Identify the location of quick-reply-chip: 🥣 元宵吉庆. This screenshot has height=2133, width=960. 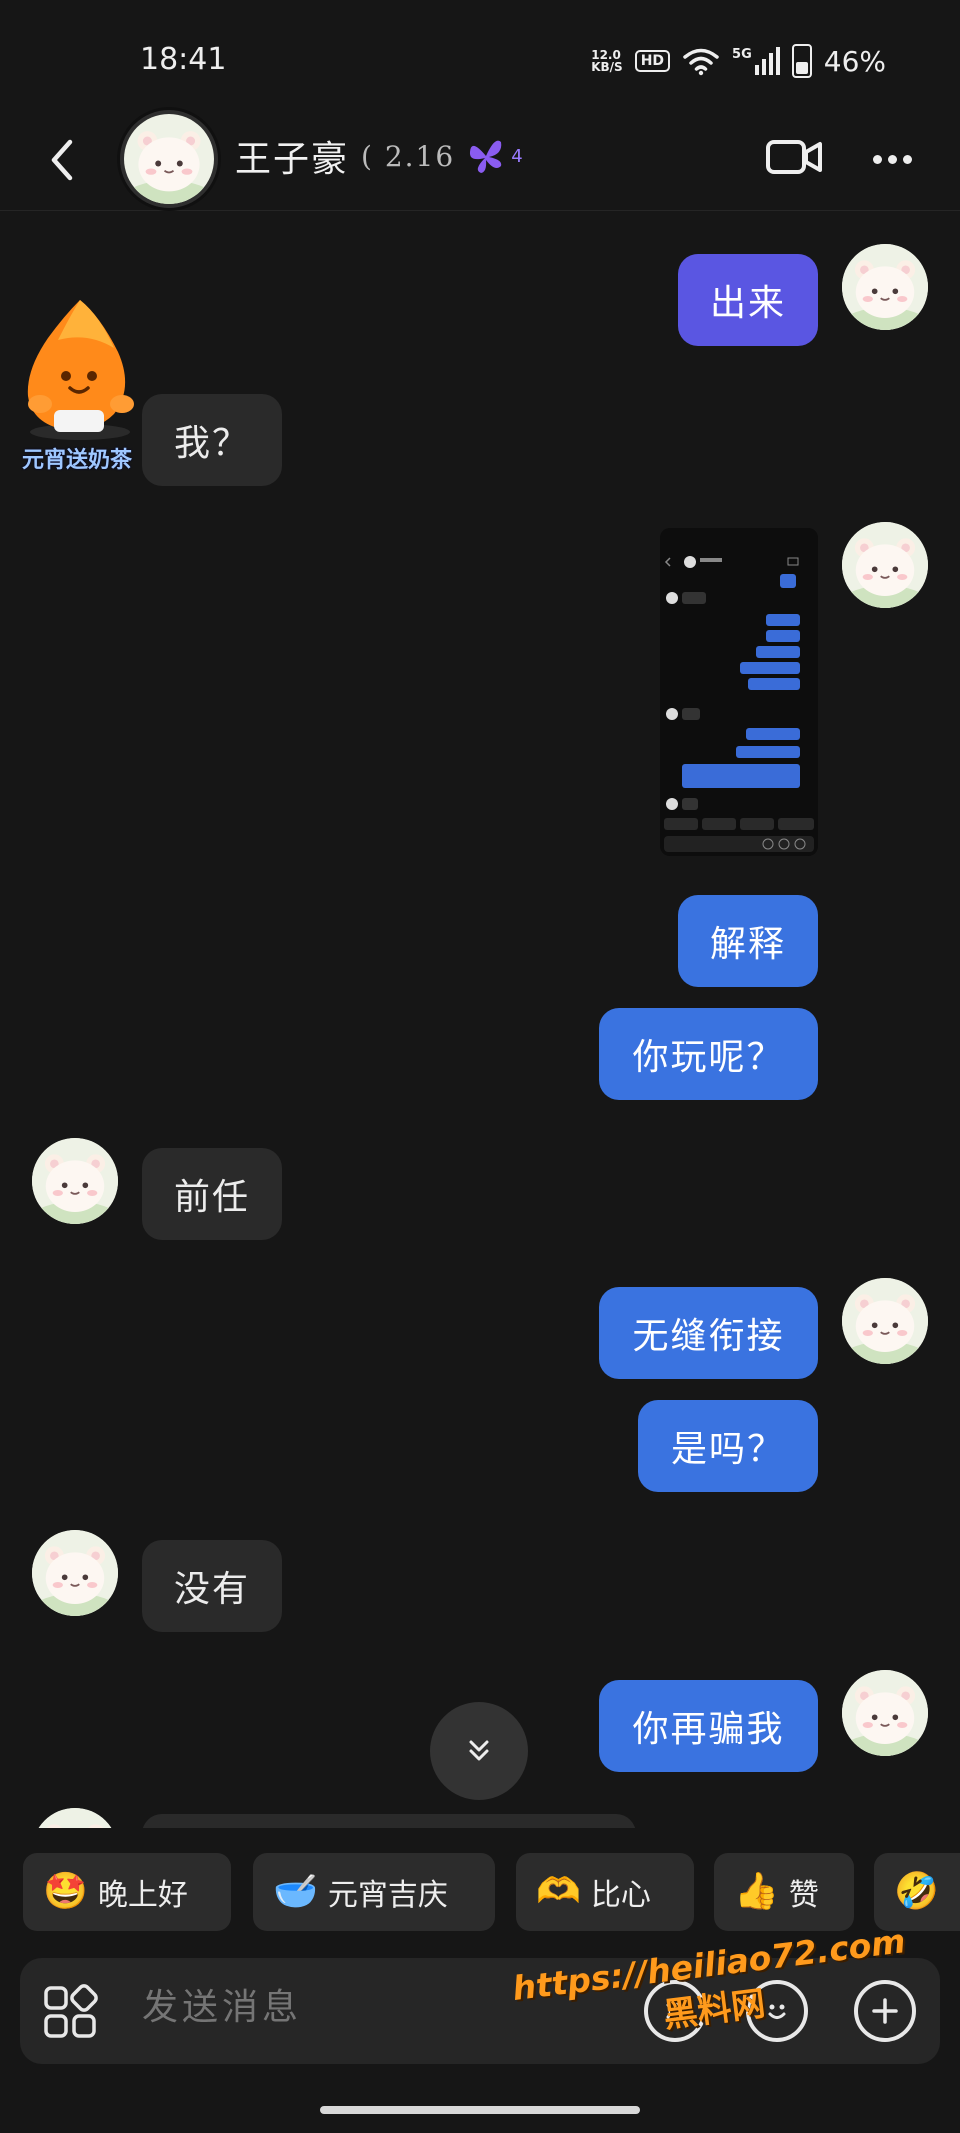
(374, 1892).